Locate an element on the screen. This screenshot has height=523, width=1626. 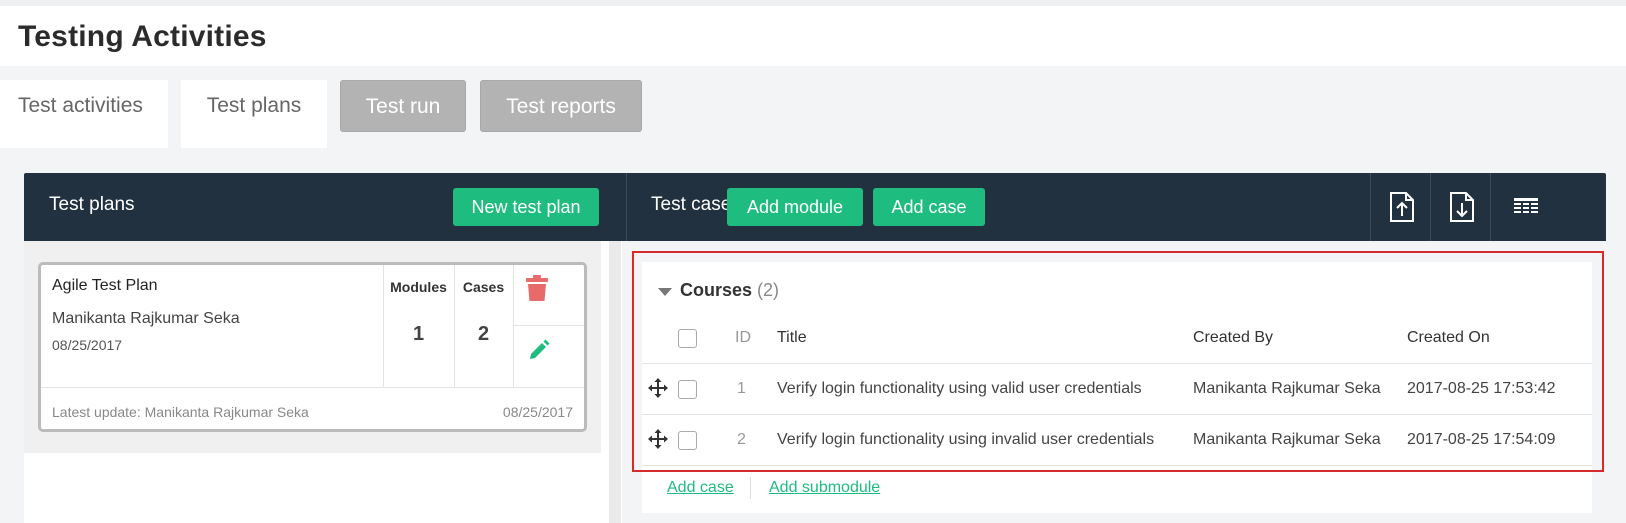
latest-update: Latest update: Manikanta Rajkumar Seka is located at coordinates (180, 412).